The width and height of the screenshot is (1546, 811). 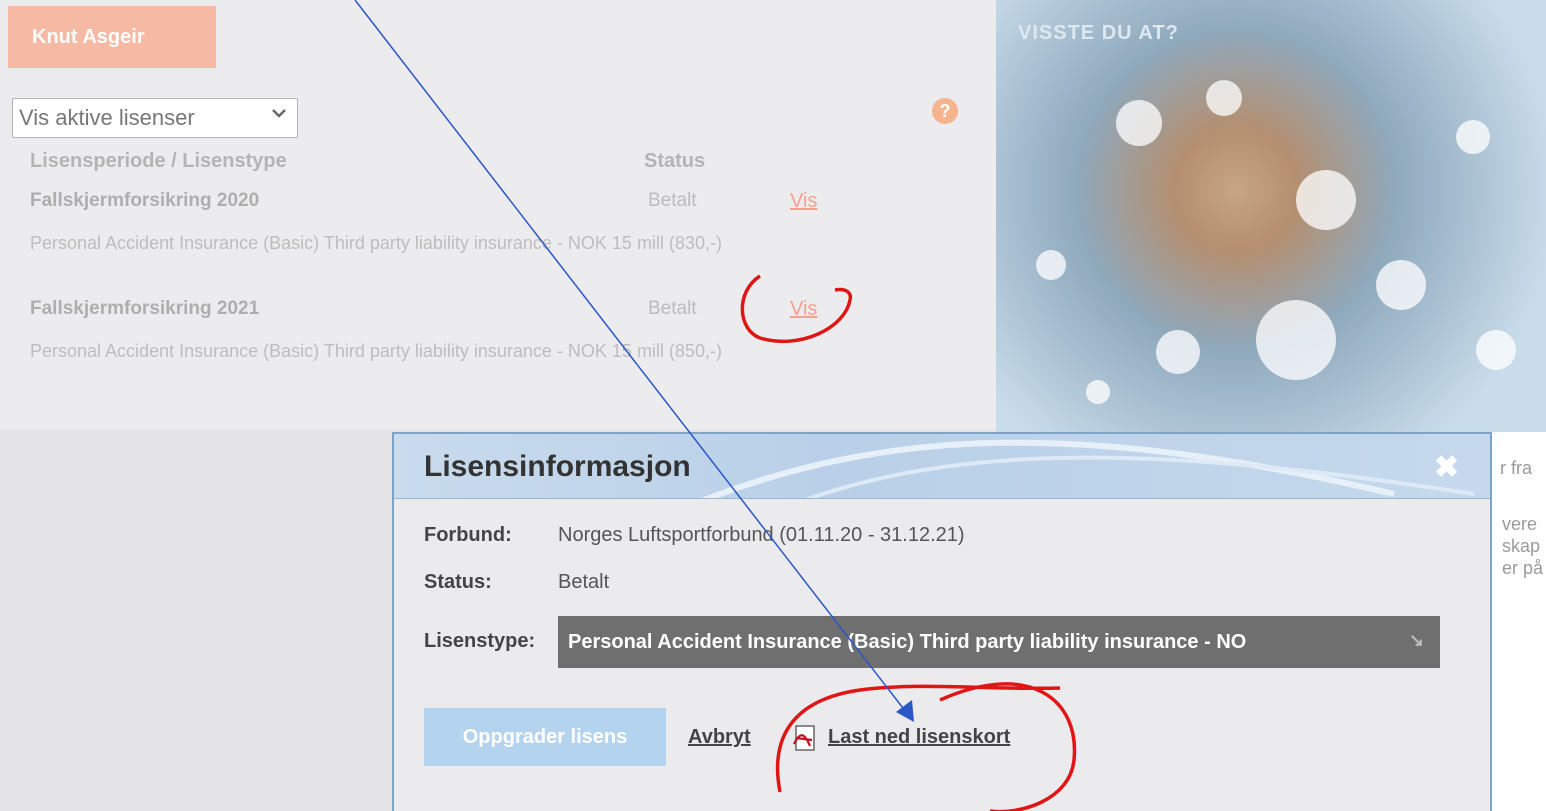 What do you see at coordinates (458, 582) in the screenshot?
I see `status-label: Status:` at bounding box center [458, 582].